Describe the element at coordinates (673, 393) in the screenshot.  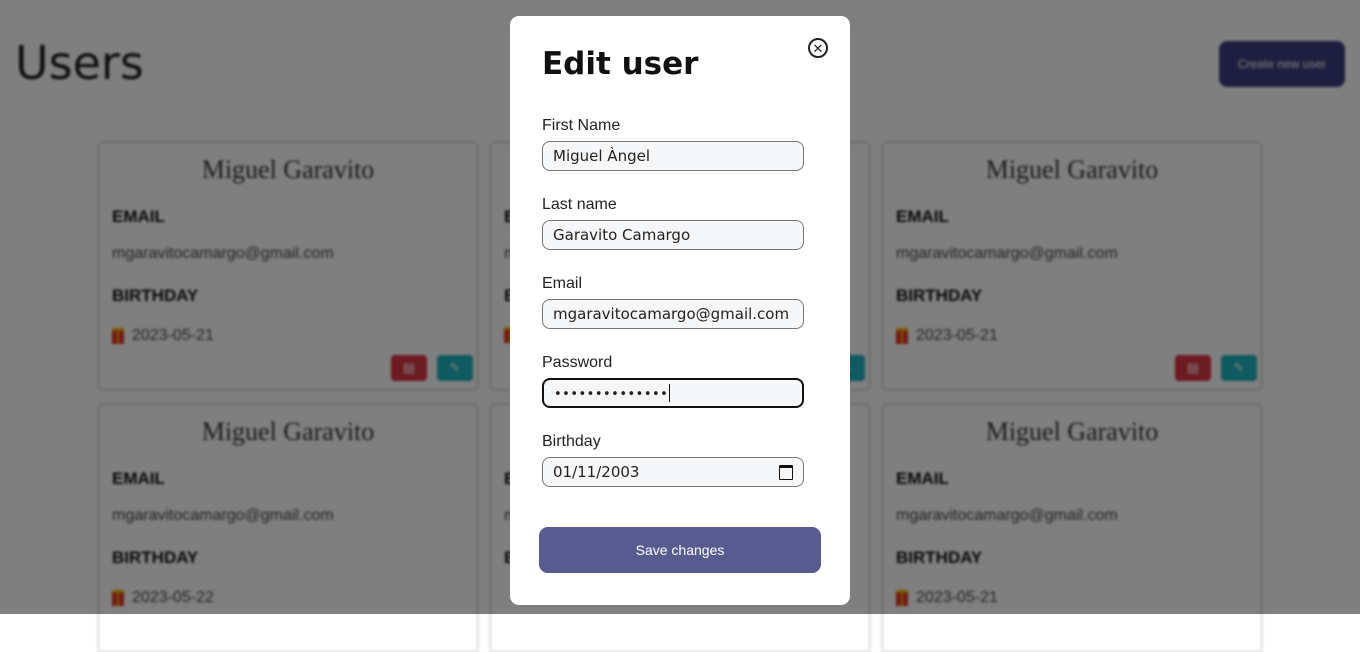
I see `password-input: ••••••••••••••` at that location.